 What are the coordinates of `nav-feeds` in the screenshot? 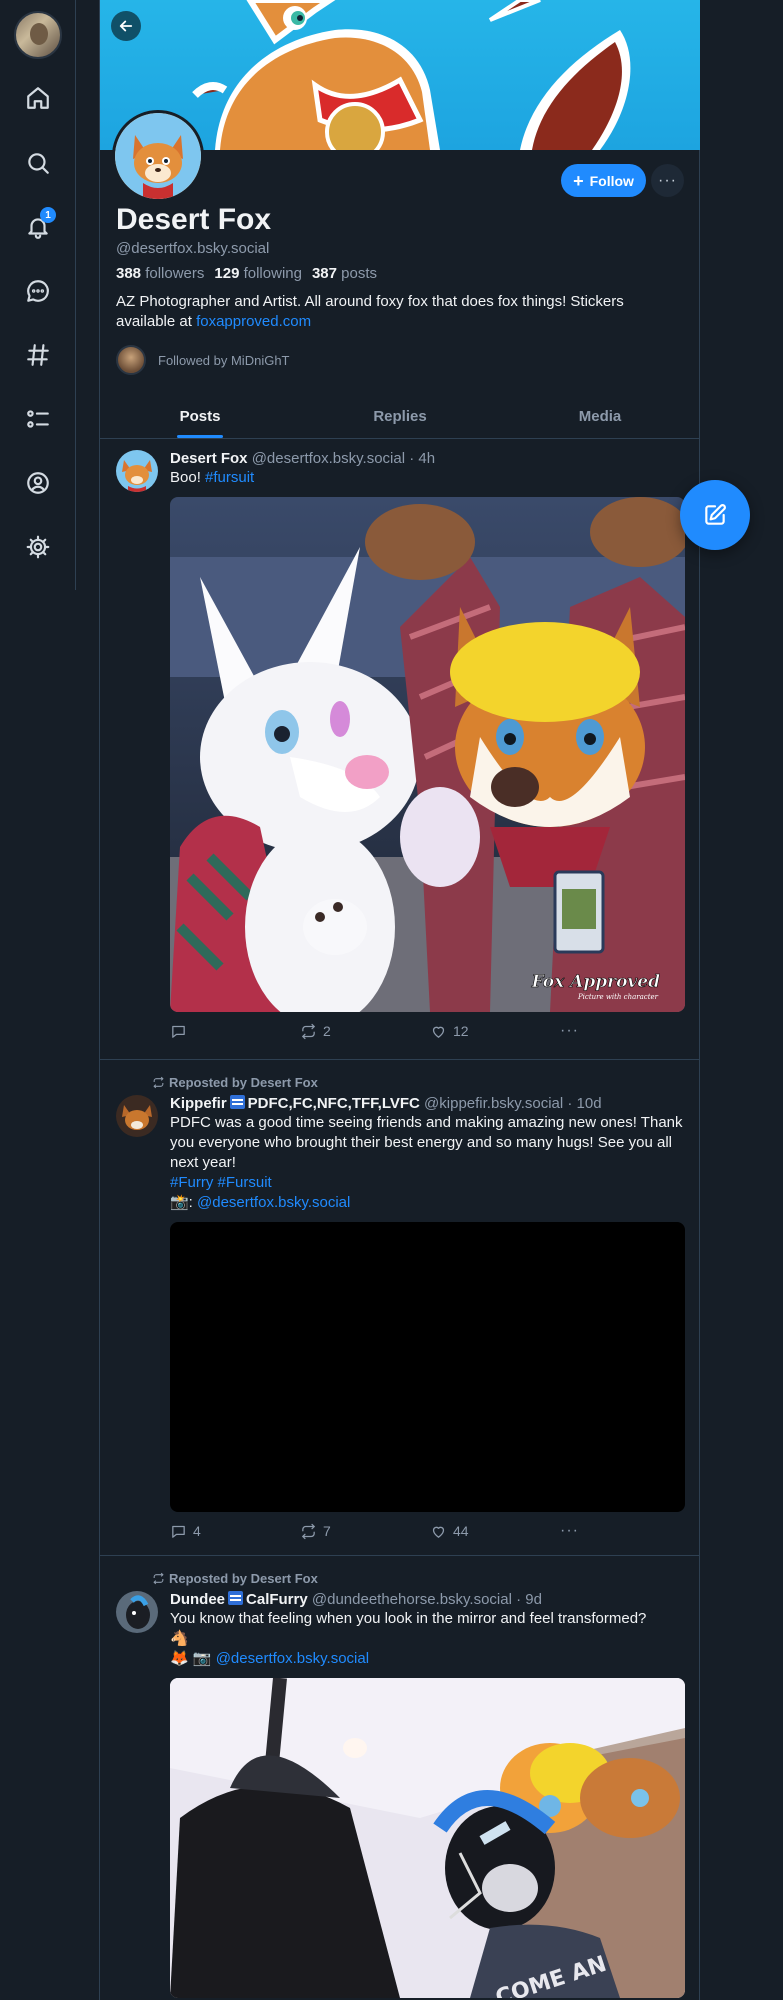 It's located at (38, 355).